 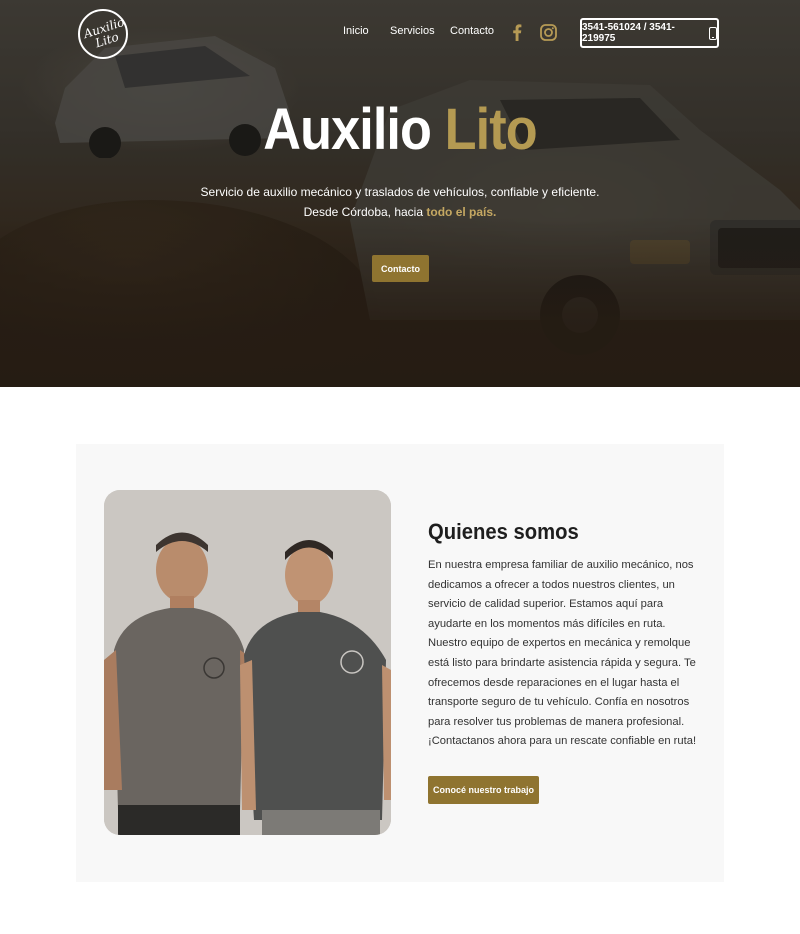 What do you see at coordinates (461, 212) in the screenshot?
I see `hero-subtitle-accent: todo el país.` at bounding box center [461, 212].